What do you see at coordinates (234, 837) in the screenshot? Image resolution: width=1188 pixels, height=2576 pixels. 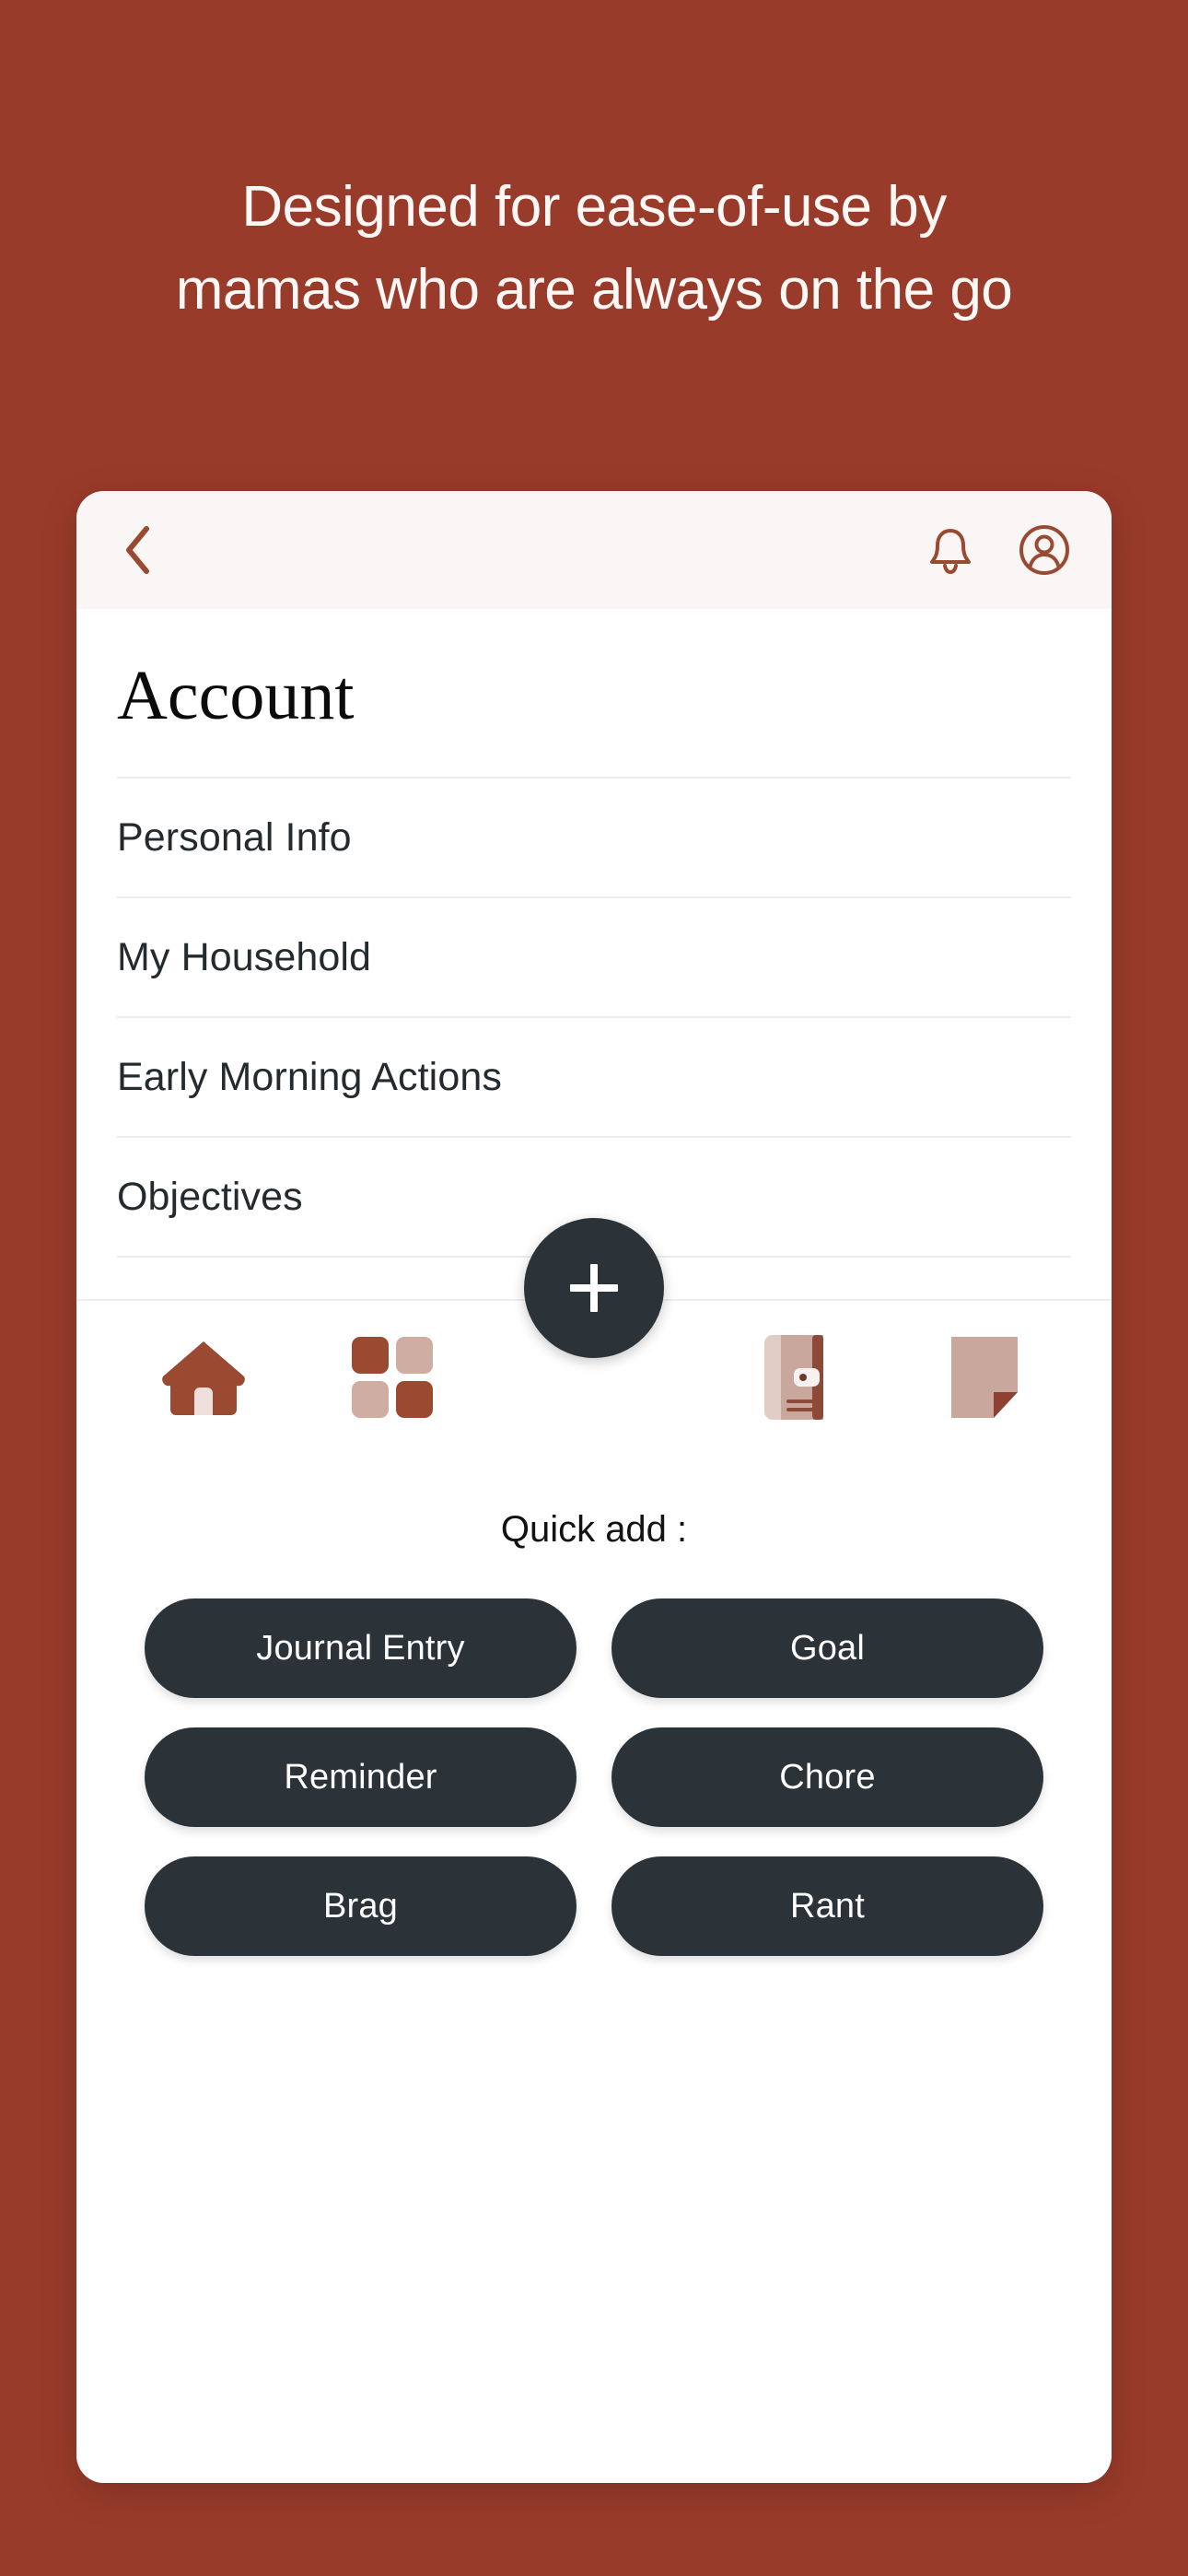 I see `menu-item-label: Personal Info` at bounding box center [234, 837].